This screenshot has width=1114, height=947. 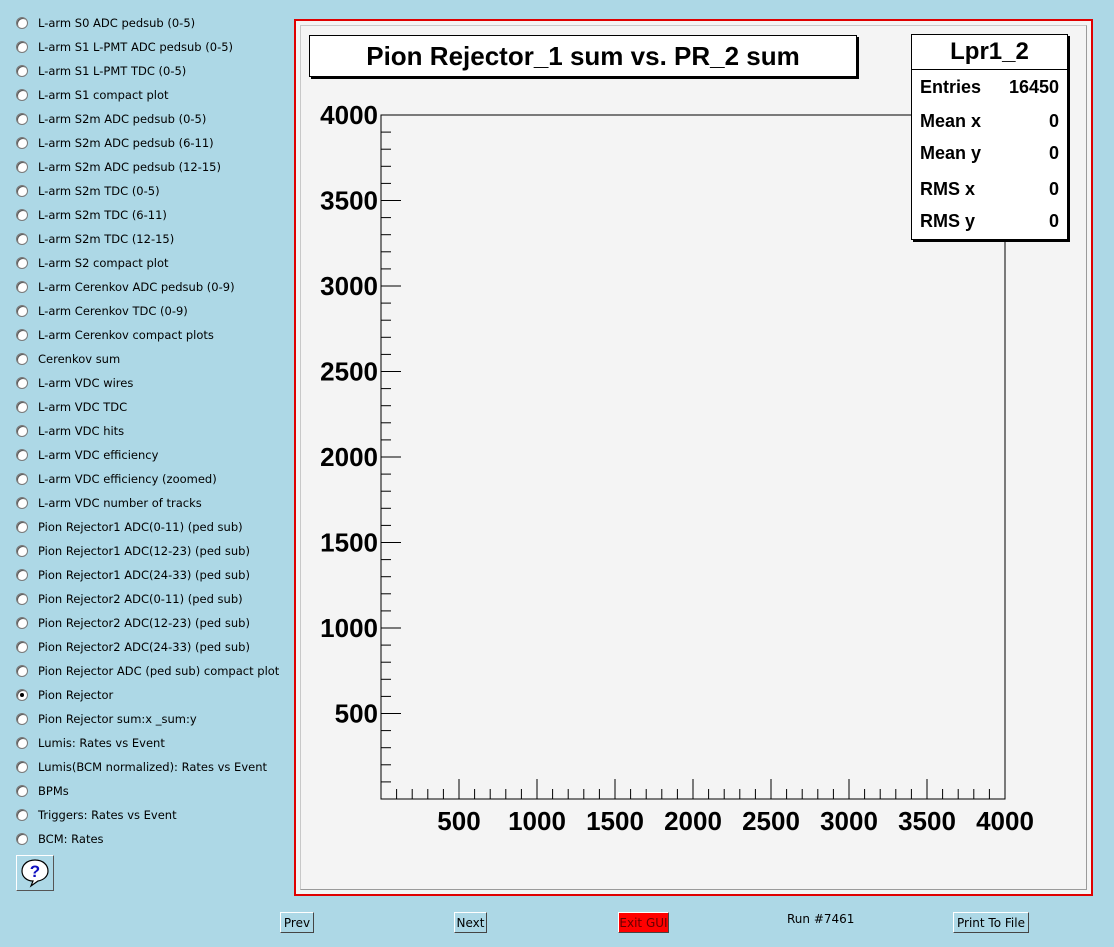 I want to click on stats-value: 16450, so click(x=1033, y=87).